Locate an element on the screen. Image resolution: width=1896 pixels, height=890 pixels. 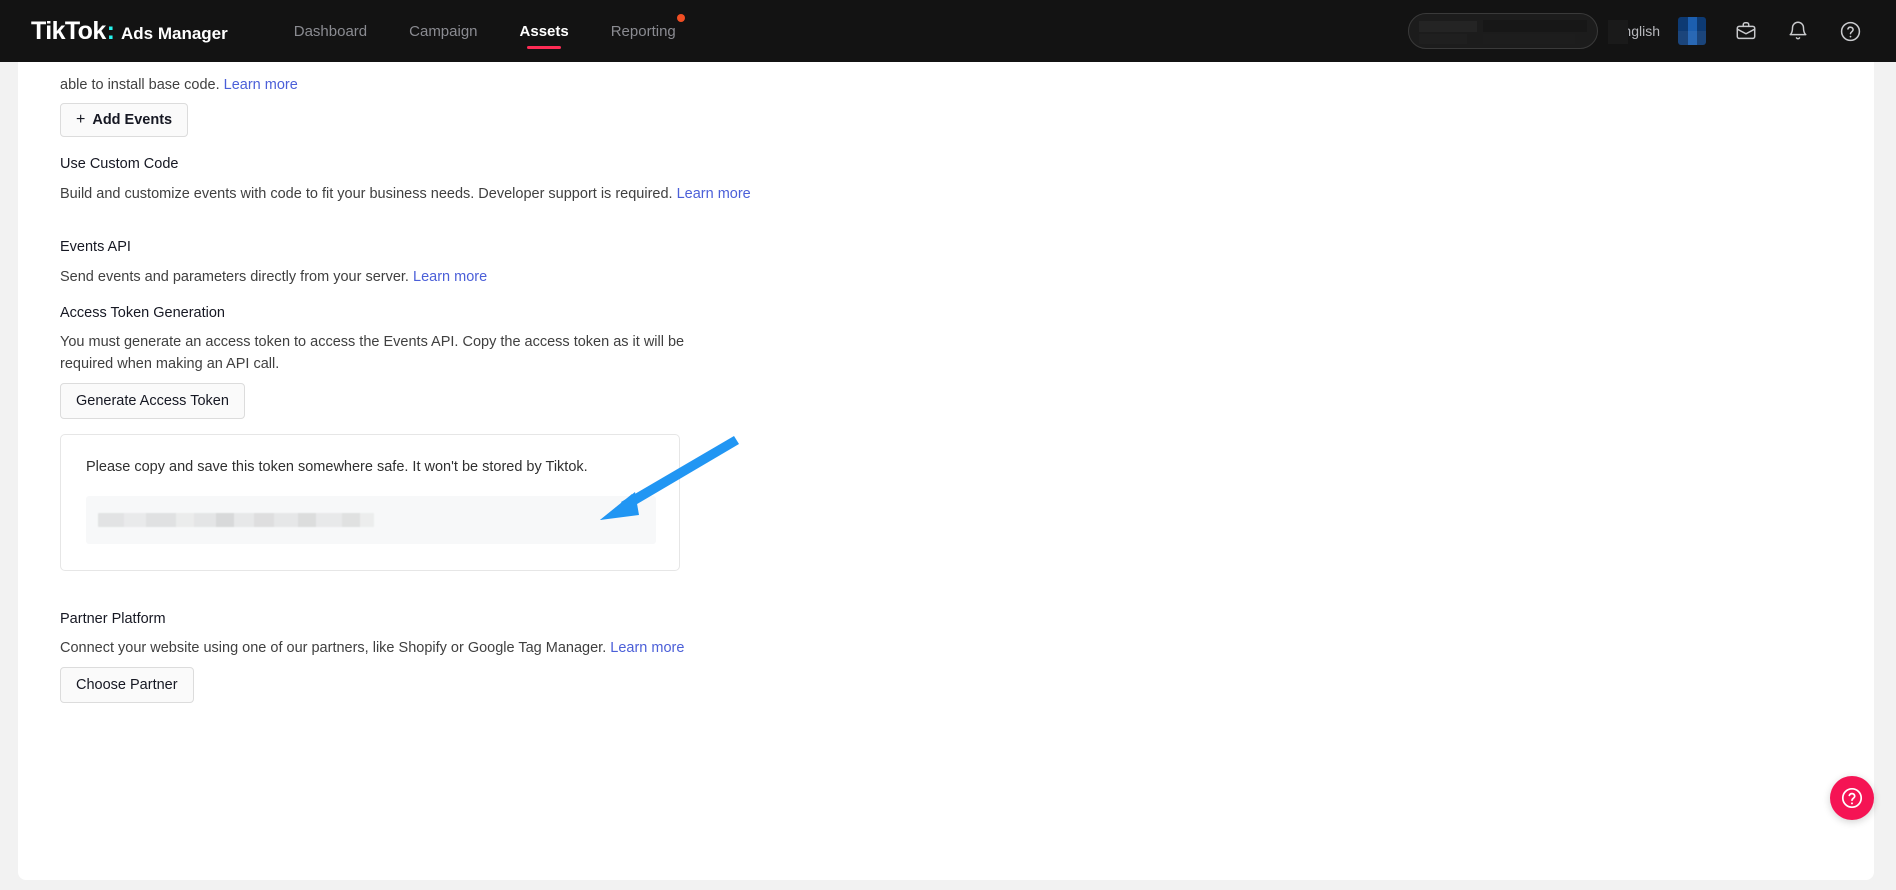
base-code-paragraph: able to install base code. Learn more is located at coordinates (510, 85).